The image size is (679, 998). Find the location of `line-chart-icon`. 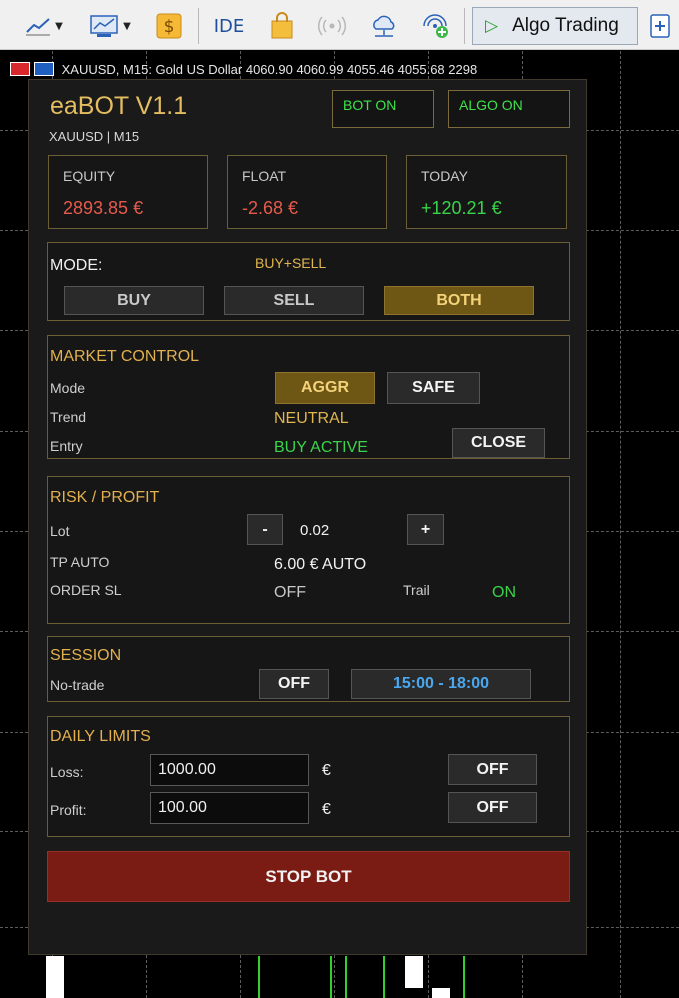

line-chart-icon is located at coordinates (38, 27).